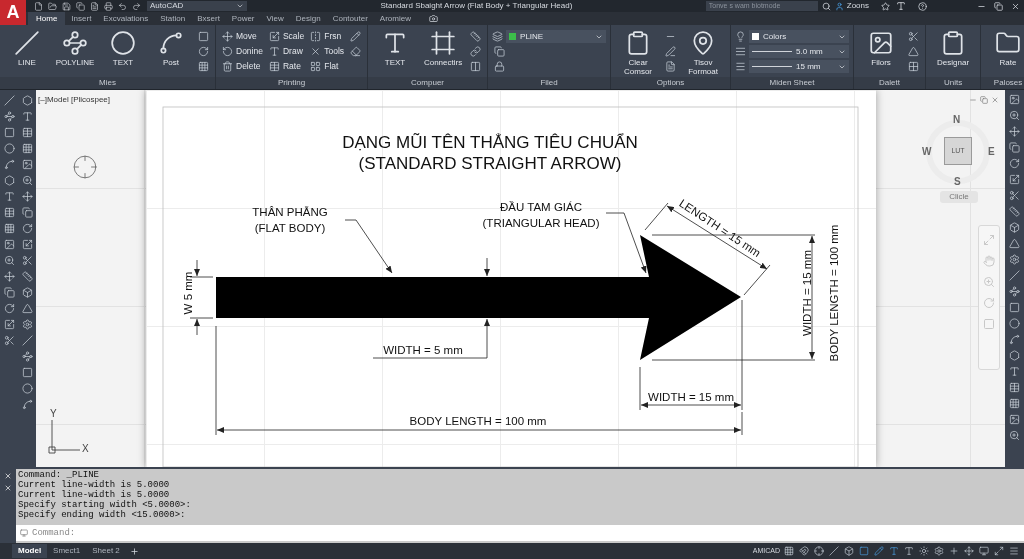 Image resolution: width=1024 pixels, height=559 pixels. Describe the element at coordinates (433, 18) in the screenshot. I see `camera-icon` at that location.